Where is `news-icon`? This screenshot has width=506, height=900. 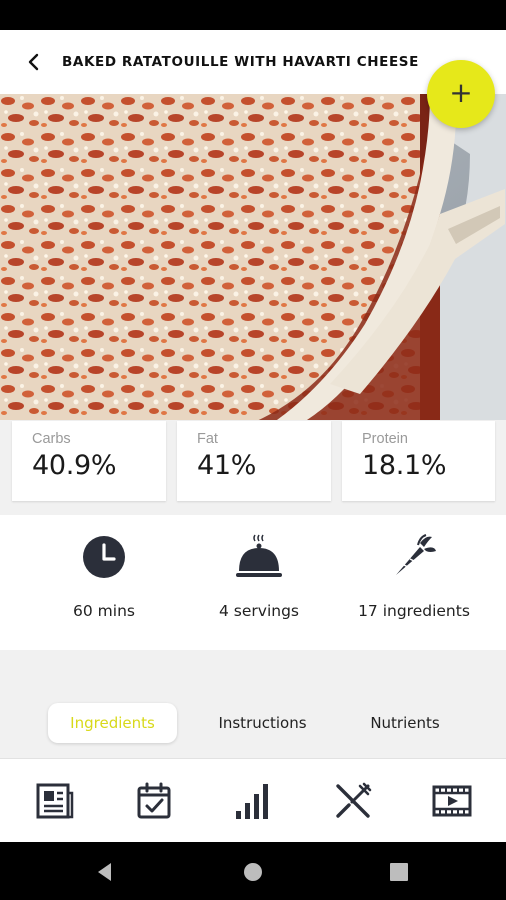
news-icon is located at coordinates (55, 801).